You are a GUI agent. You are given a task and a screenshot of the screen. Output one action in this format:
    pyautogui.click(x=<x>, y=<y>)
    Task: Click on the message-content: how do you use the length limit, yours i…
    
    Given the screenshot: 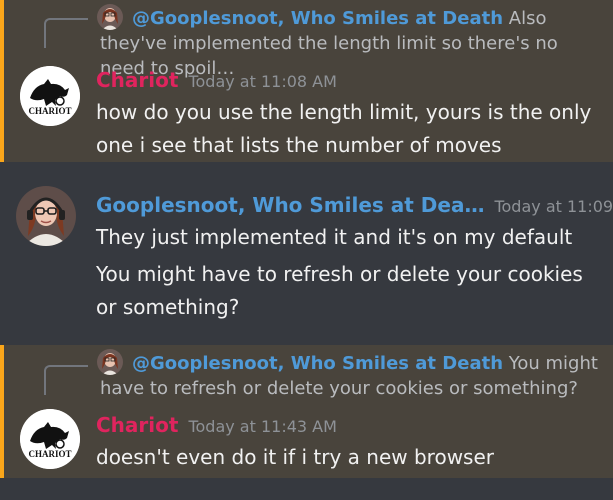 What is the action you would take?
    pyautogui.click(x=343, y=129)
    